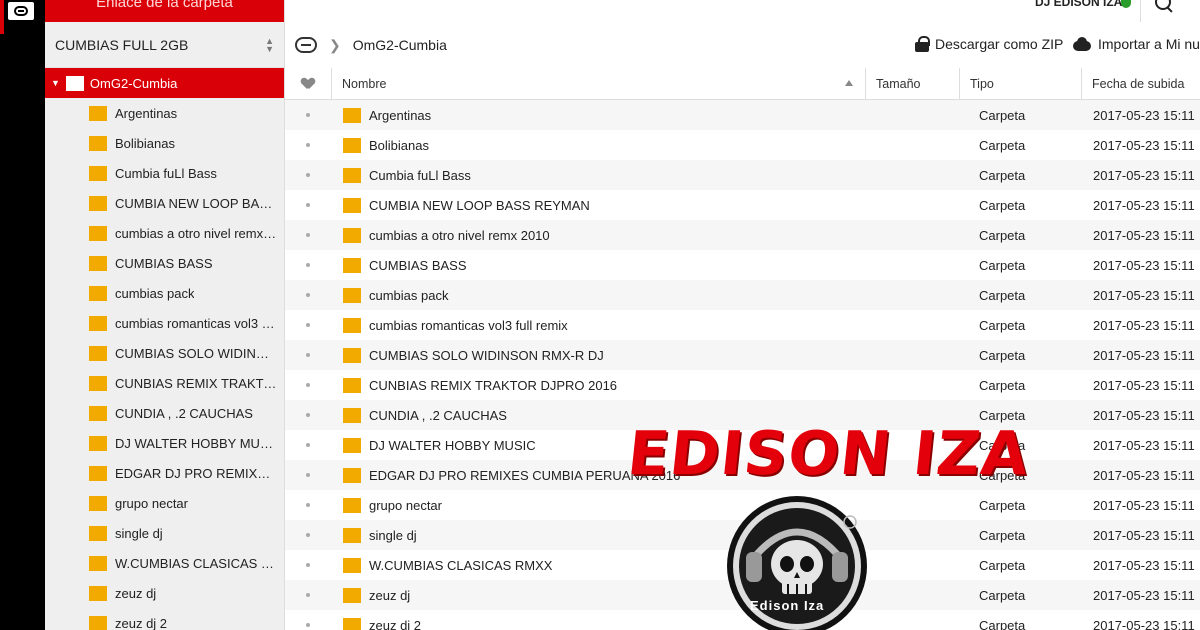  What do you see at coordinates (400, 115) in the screenshot?
I see `folder-name: Argentinas` at bounding box center [400, 115].